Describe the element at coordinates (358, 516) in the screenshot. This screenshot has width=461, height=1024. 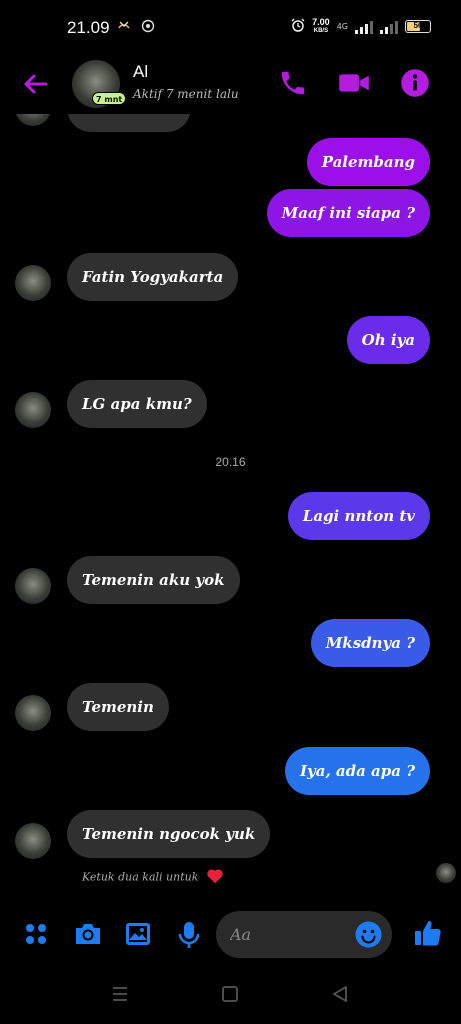
I see `message-bubble-outgoing: Lagi nnton tv` at that location.